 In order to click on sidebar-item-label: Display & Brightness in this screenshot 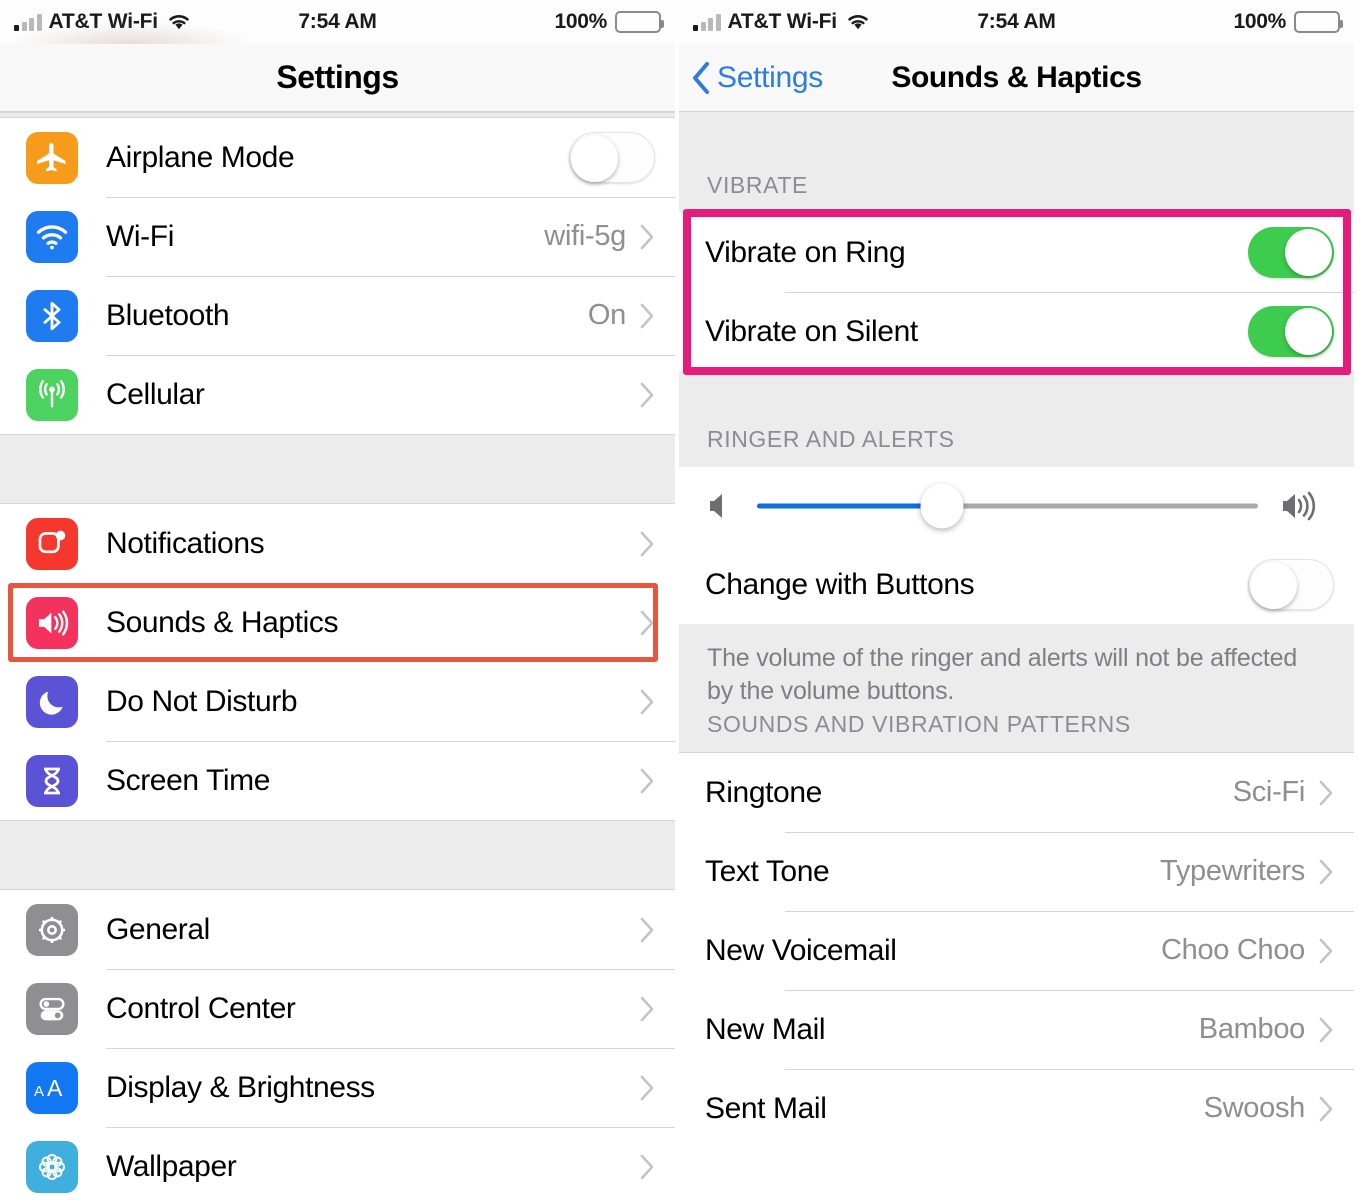, I will do `click(240, 1087)`.